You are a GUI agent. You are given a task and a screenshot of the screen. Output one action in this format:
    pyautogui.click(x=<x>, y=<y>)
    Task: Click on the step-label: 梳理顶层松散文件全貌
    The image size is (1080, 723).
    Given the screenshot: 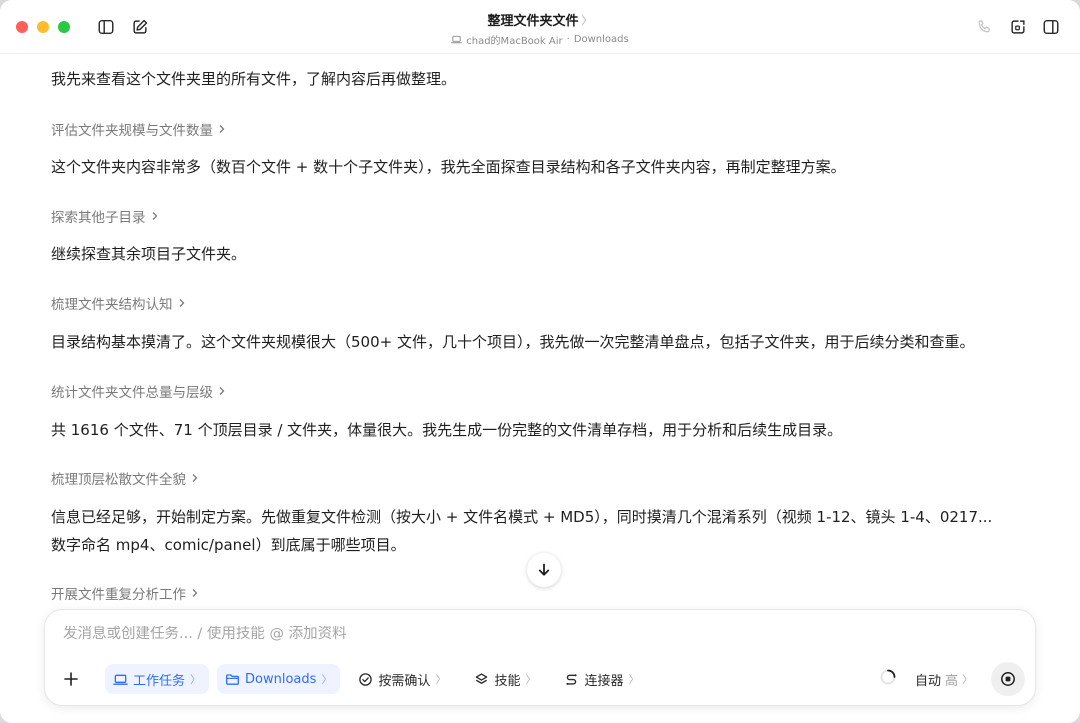 What is the action you would take?
    pyautogui.click(x=118, y=480)
    